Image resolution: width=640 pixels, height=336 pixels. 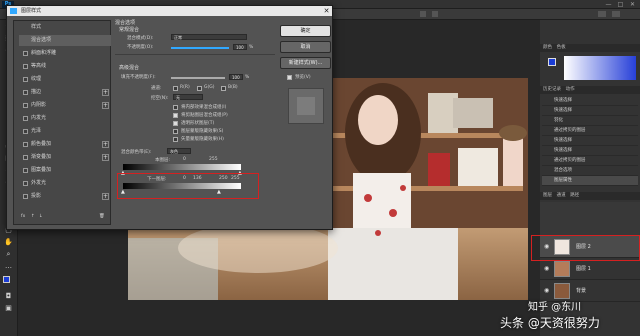 What do you see at coordinates (65, 66) in the screenshot?
I see `sidebar-item: 等高线` at bounding box center [65, 66].